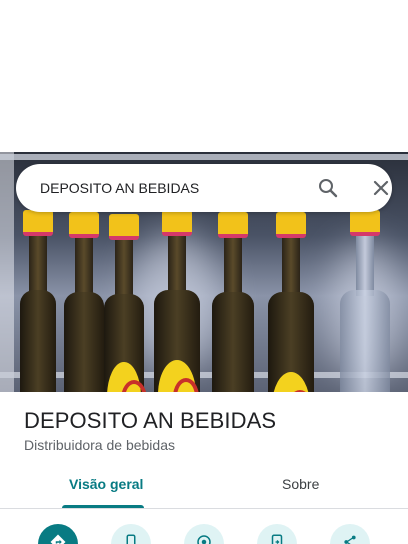  Describe the element at coordinates (99, 445) in the screenshot. I see `place-category: Distribuidora de bebidas` at that location.